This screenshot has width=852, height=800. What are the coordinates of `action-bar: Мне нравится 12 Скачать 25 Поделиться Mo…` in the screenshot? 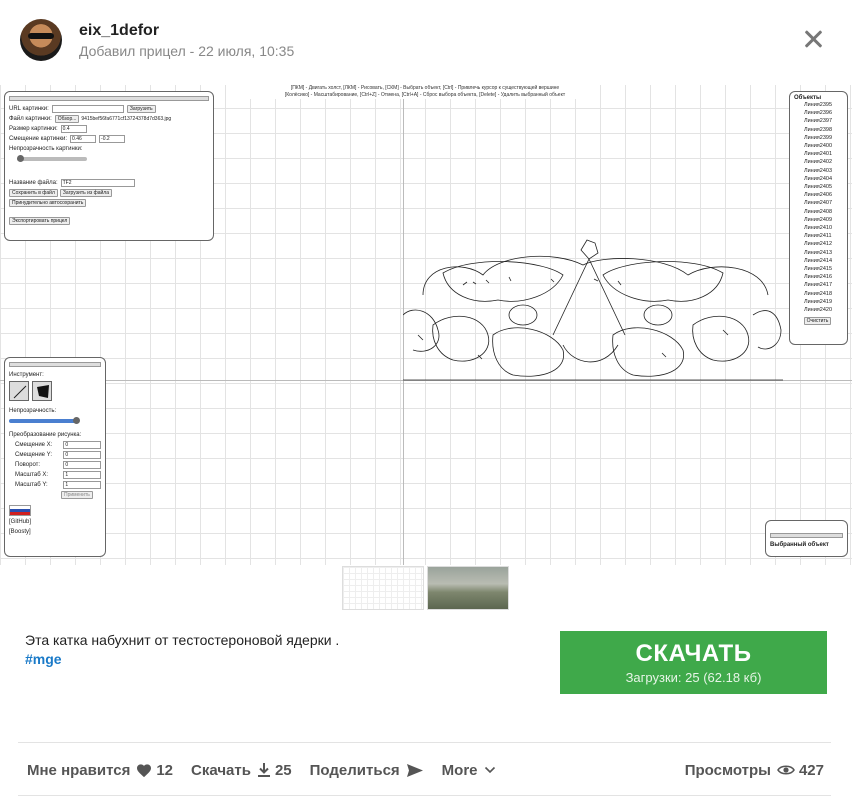 It's located at (270, 770).